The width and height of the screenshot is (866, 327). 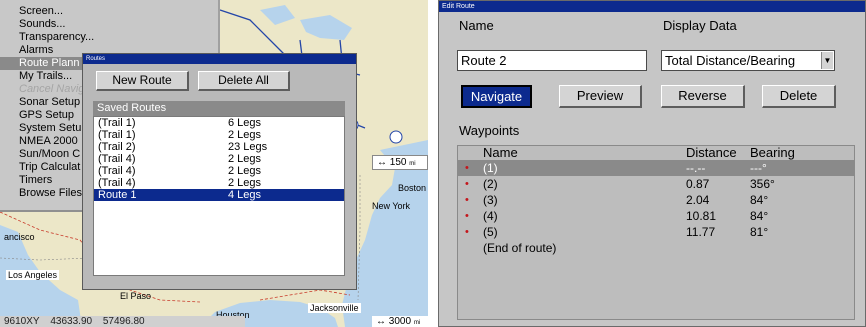 What do you see at coordinates (656, 248) in the screenshot?
I see `end-of-route-row: (End of route)` at bounding box center [656, 248].